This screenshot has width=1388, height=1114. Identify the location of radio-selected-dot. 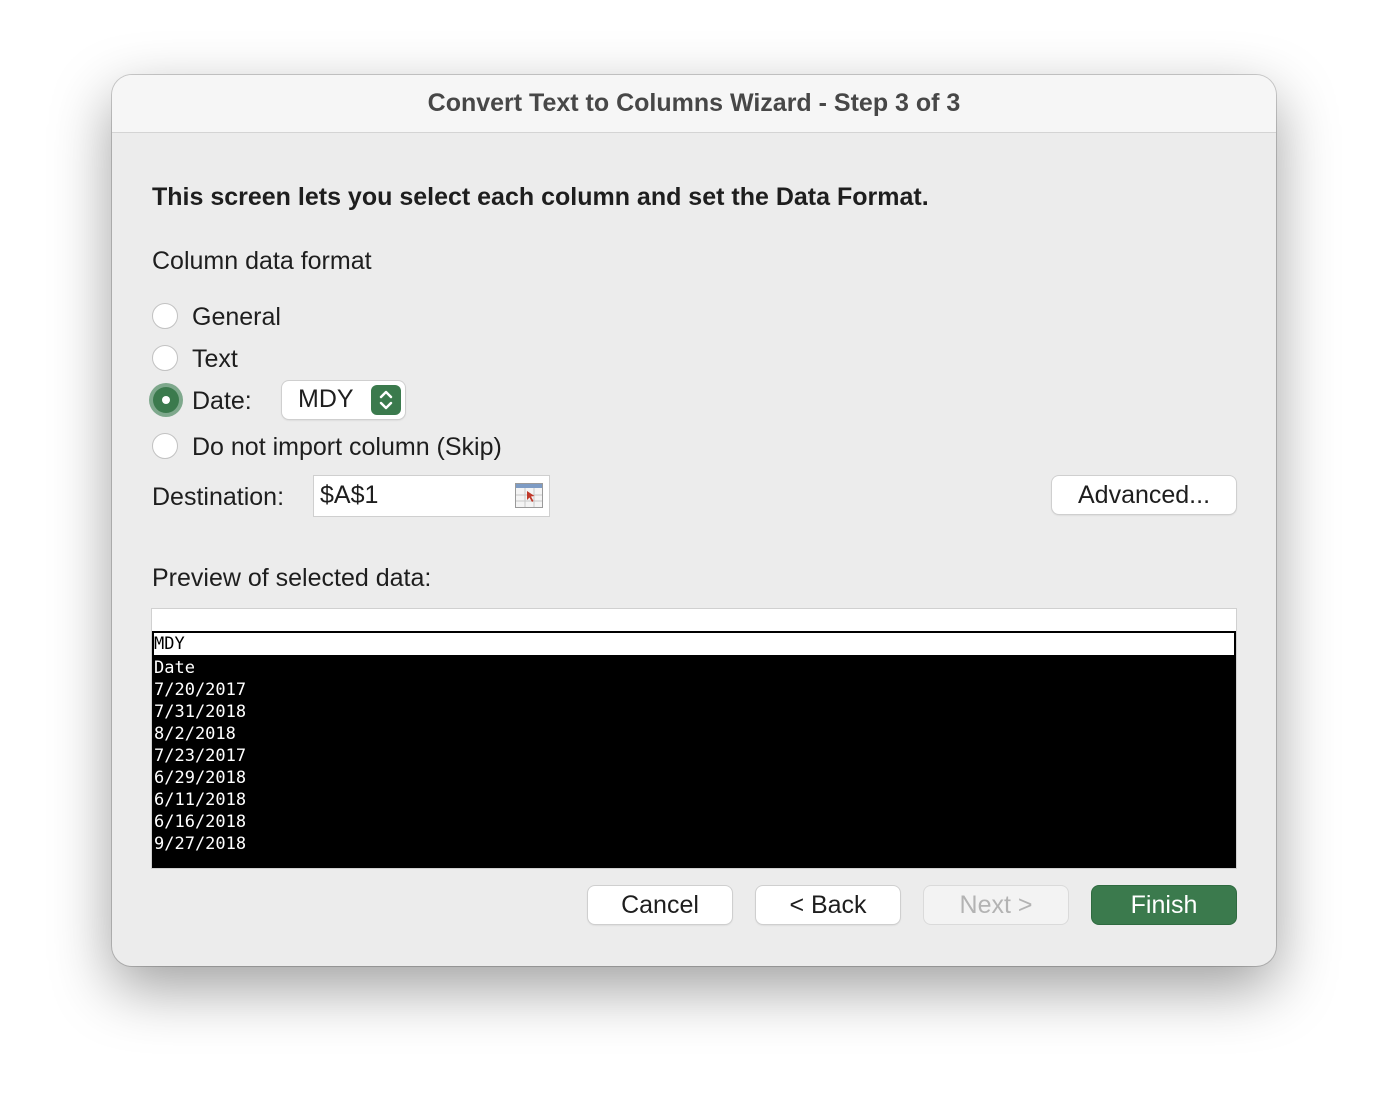
(166, 400).